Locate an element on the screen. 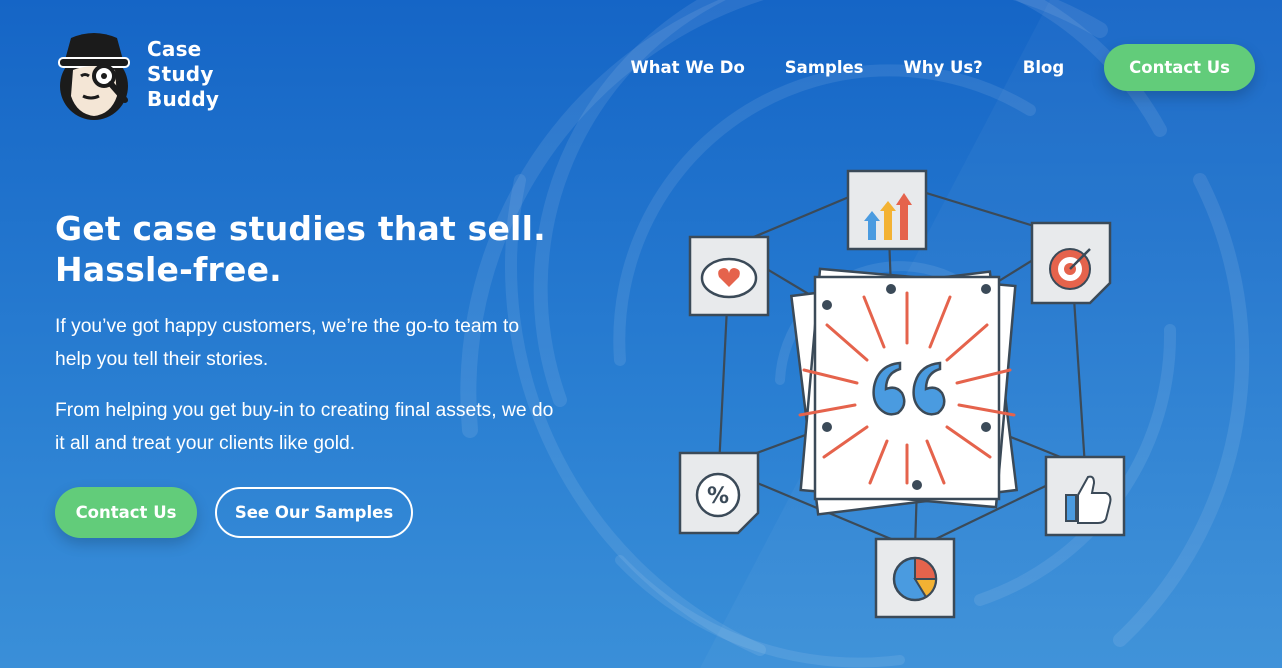  brand-logo: Case Study Buddy is located at coordinates (137, 74).